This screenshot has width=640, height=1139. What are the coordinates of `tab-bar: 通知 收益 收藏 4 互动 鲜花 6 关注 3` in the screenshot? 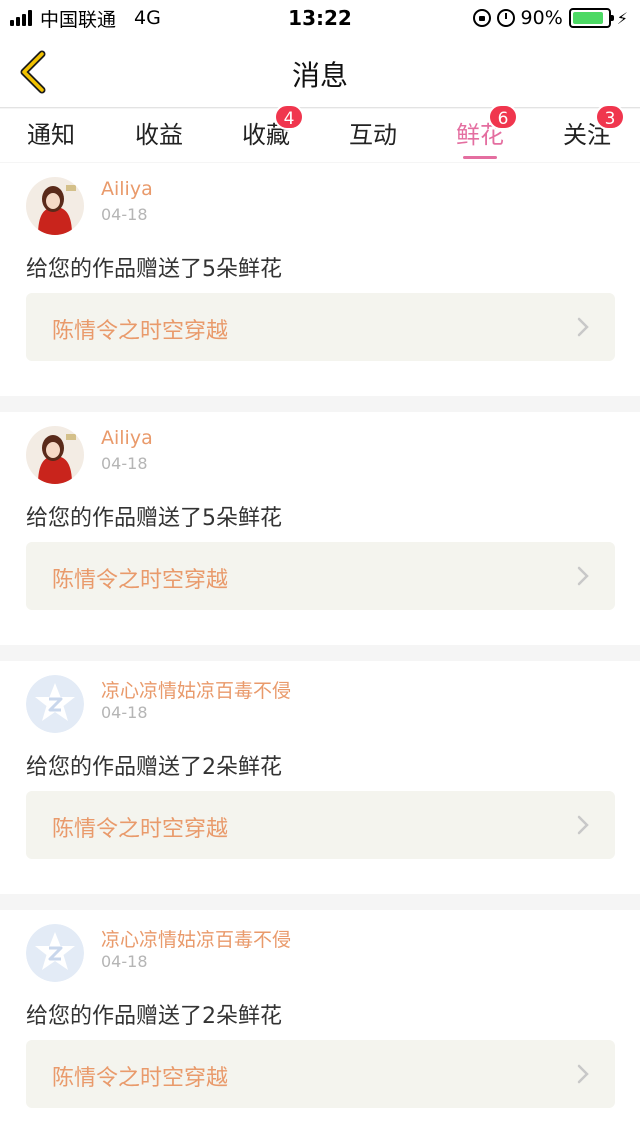 It's located at (320, 133).